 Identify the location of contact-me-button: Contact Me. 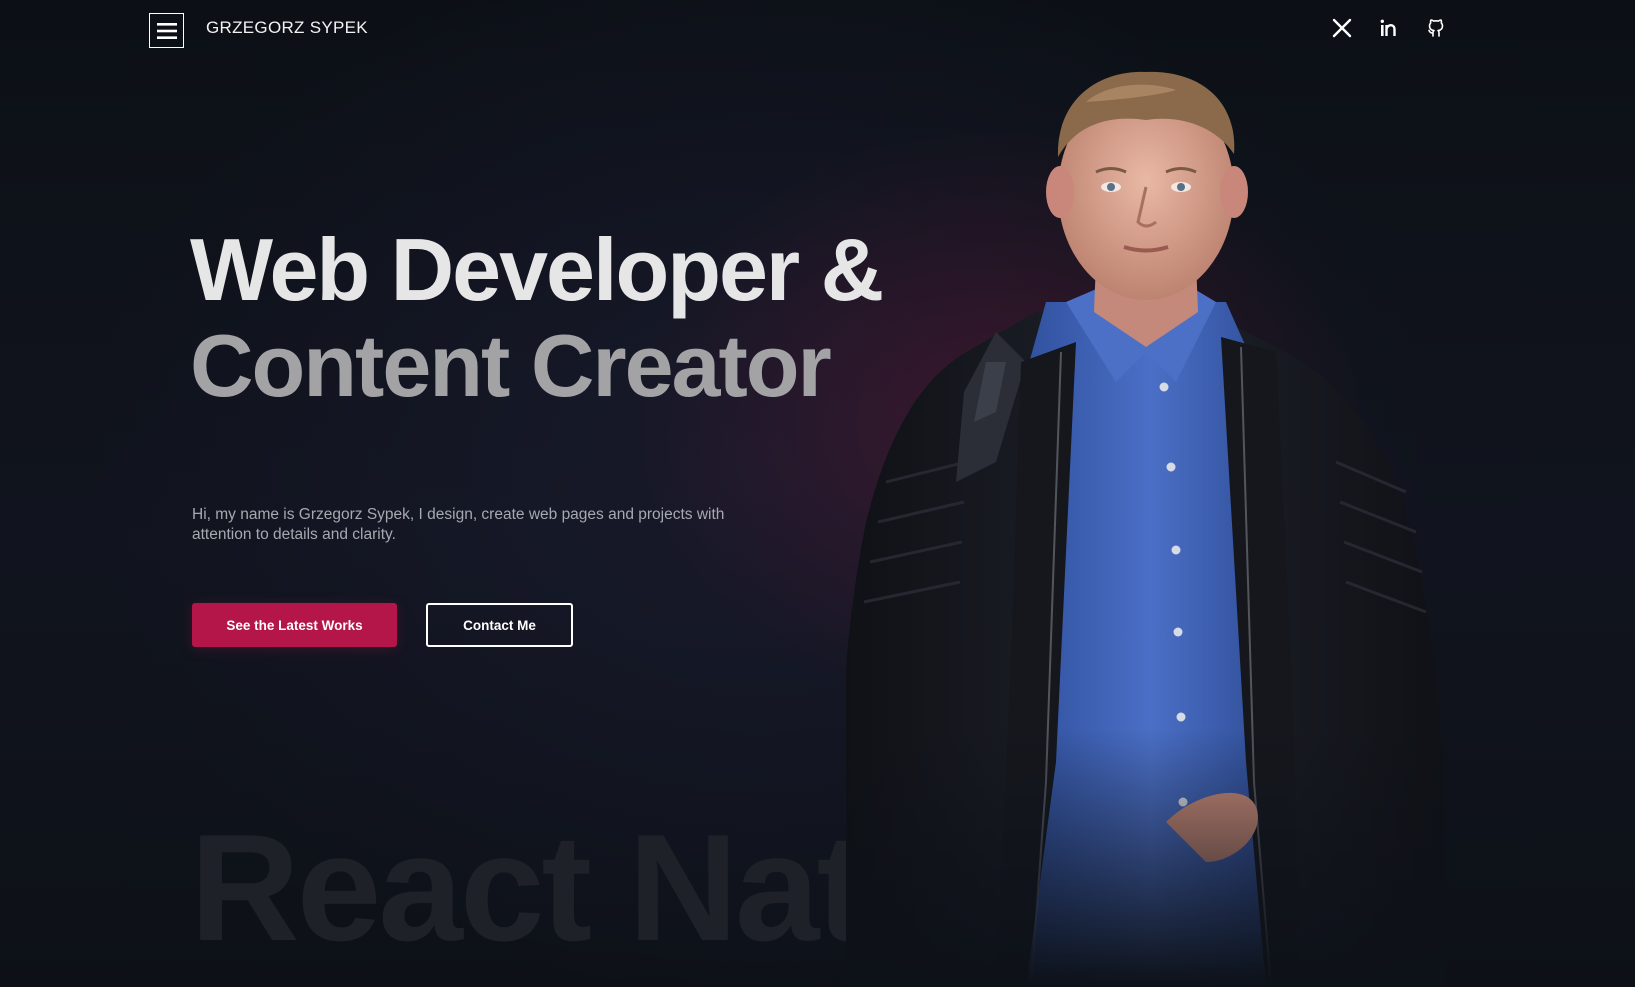
(499, 625).